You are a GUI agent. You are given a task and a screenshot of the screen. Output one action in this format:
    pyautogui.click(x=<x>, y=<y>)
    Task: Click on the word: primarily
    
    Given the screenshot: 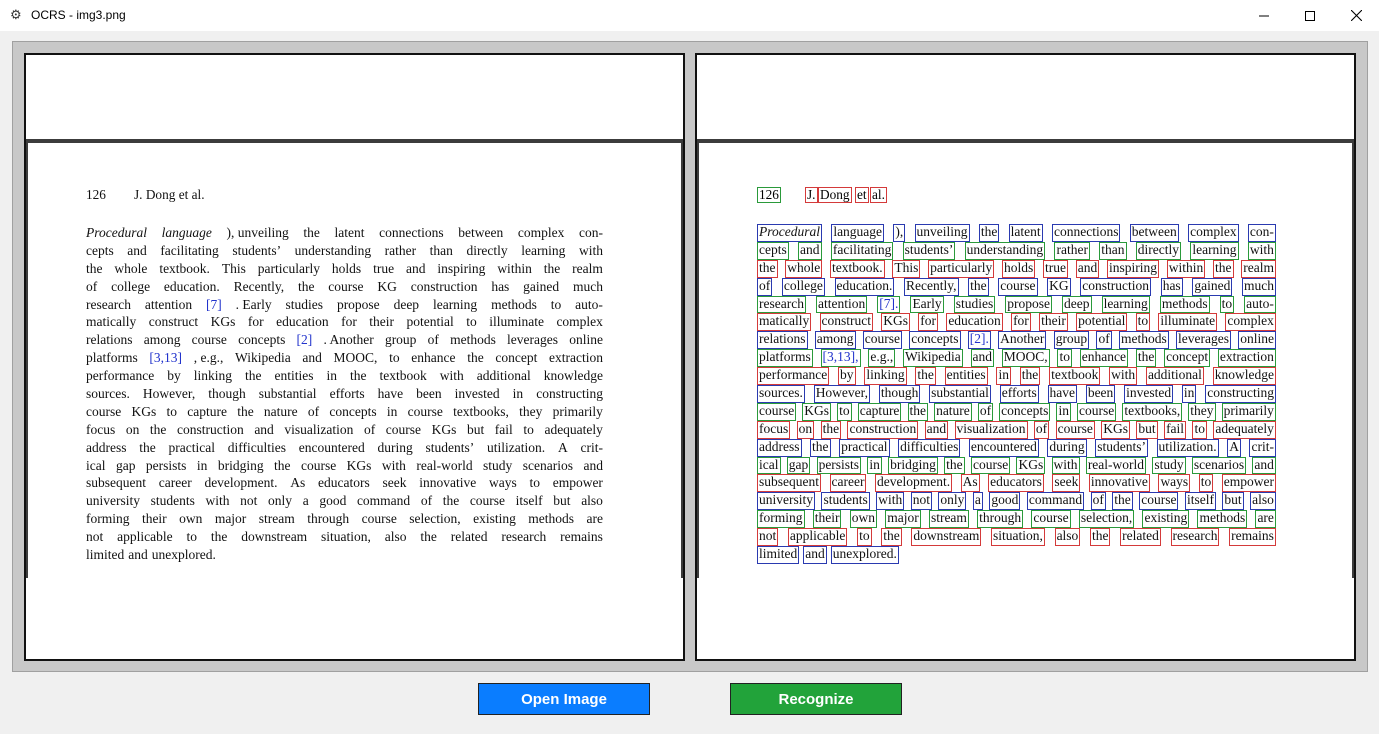 What is the action you would take?
    pyautogui.click(x=577, y=411)
    